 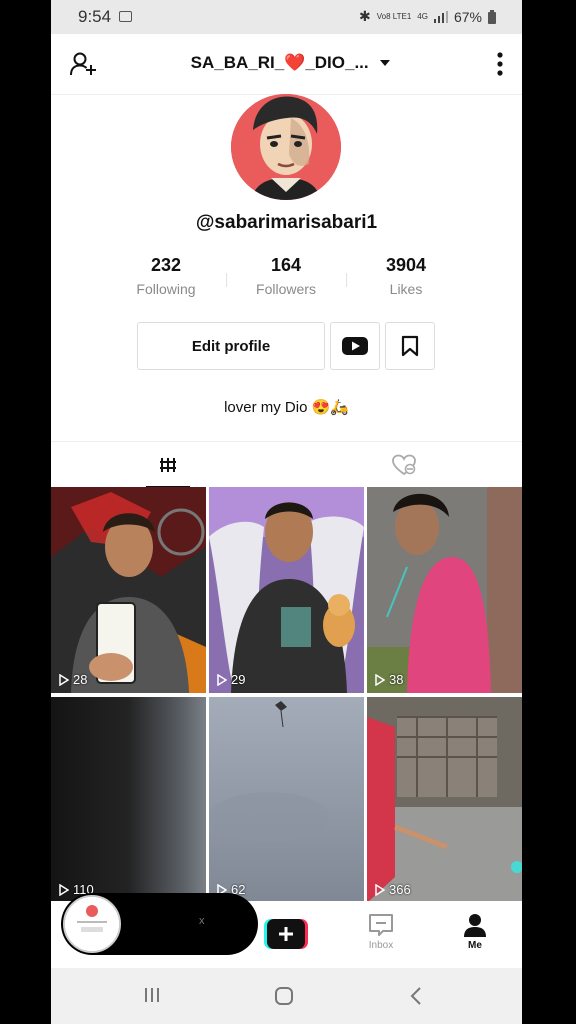 I want to click on battery-percent: 67%, so click(x=467, y=16).